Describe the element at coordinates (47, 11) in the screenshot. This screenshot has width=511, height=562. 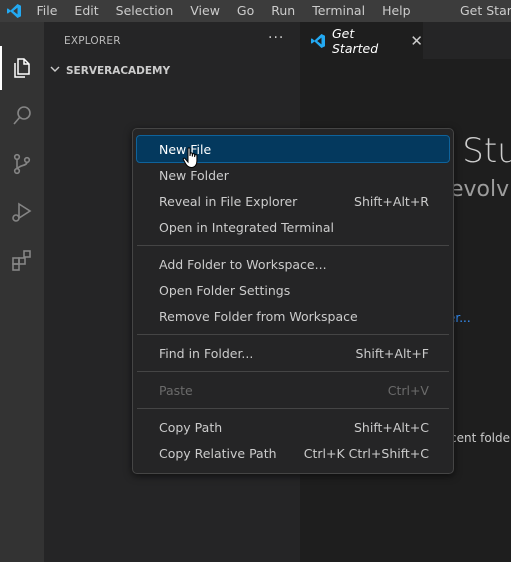
I see `menu-file: File` at that location.